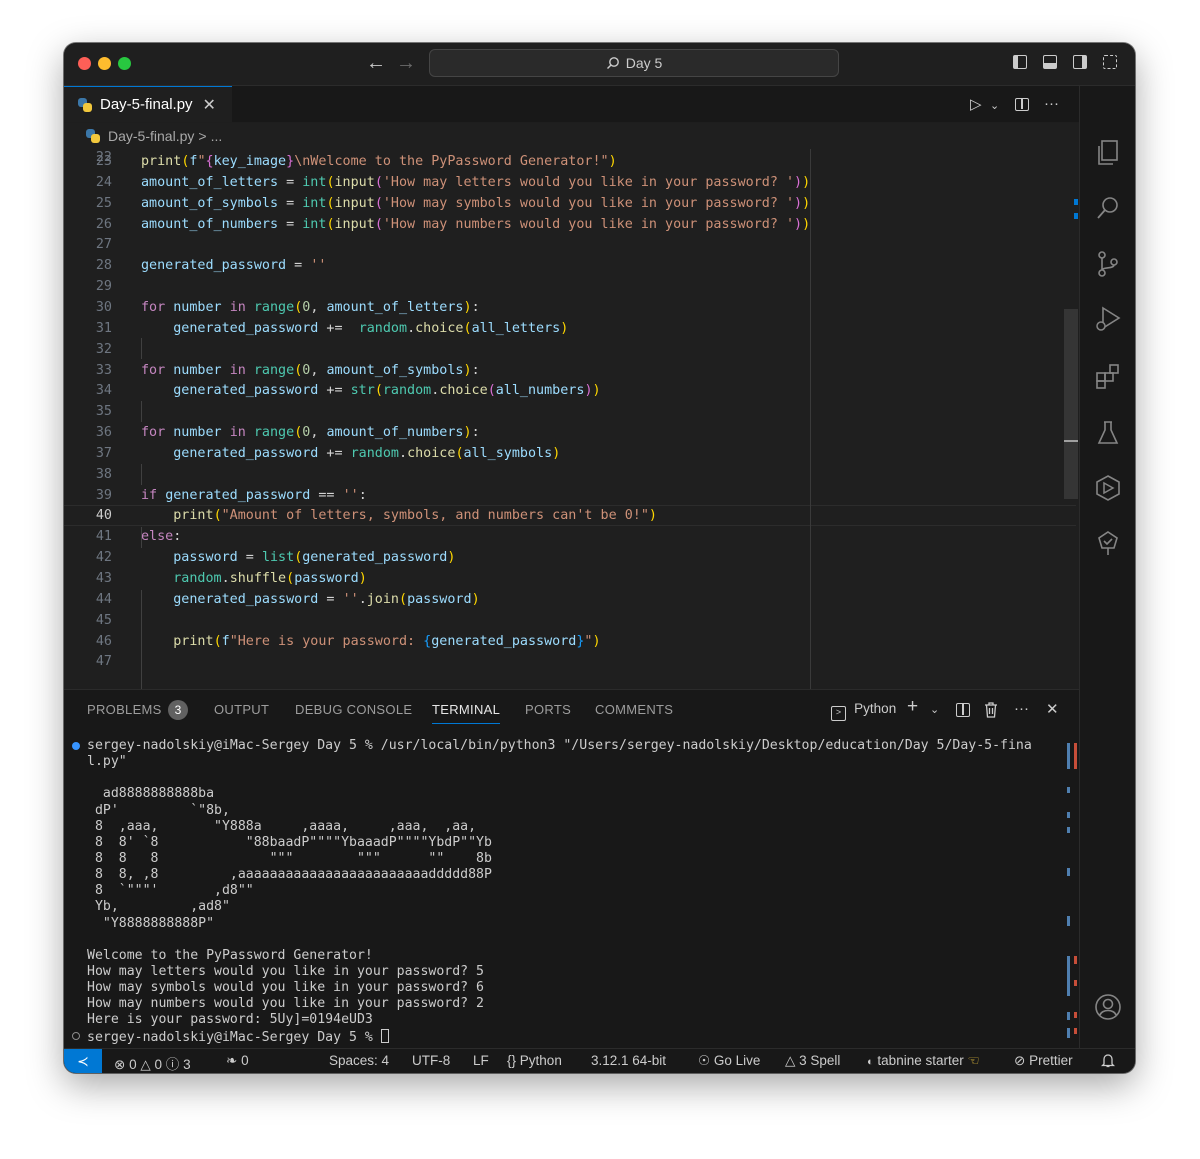 The height and width of the screenshot is (1159, 1200). What do you see at coordinates (359, 1060) in the screenshot?
I see `indentation-status: Spaces: 4` at bounding box center [359, 1060].